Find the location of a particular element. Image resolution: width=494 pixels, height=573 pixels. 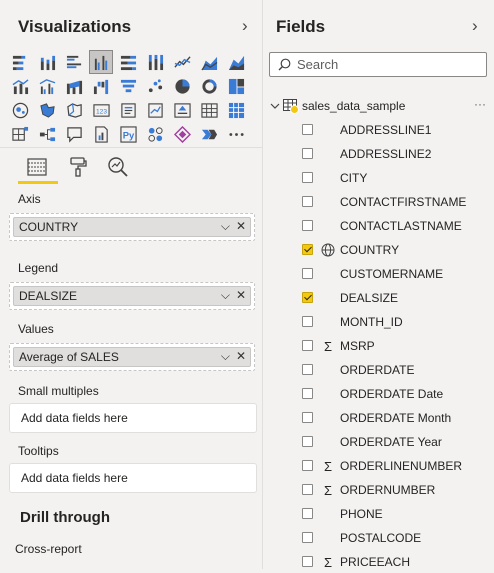

ribbon-chart-icon is located at coordinates (74, 86).